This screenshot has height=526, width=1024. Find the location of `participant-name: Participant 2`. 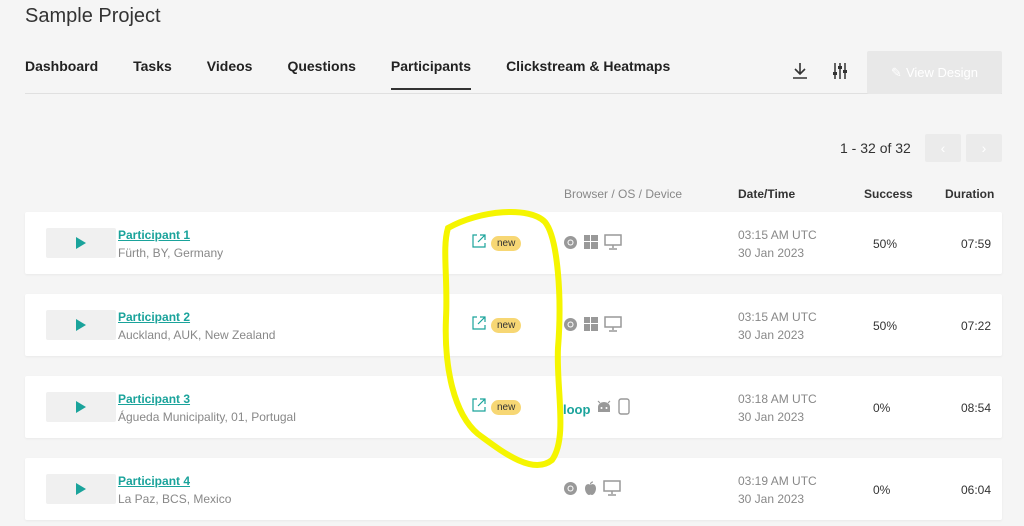

participant-name: Participant 2 is located at coordinates (154, 317).